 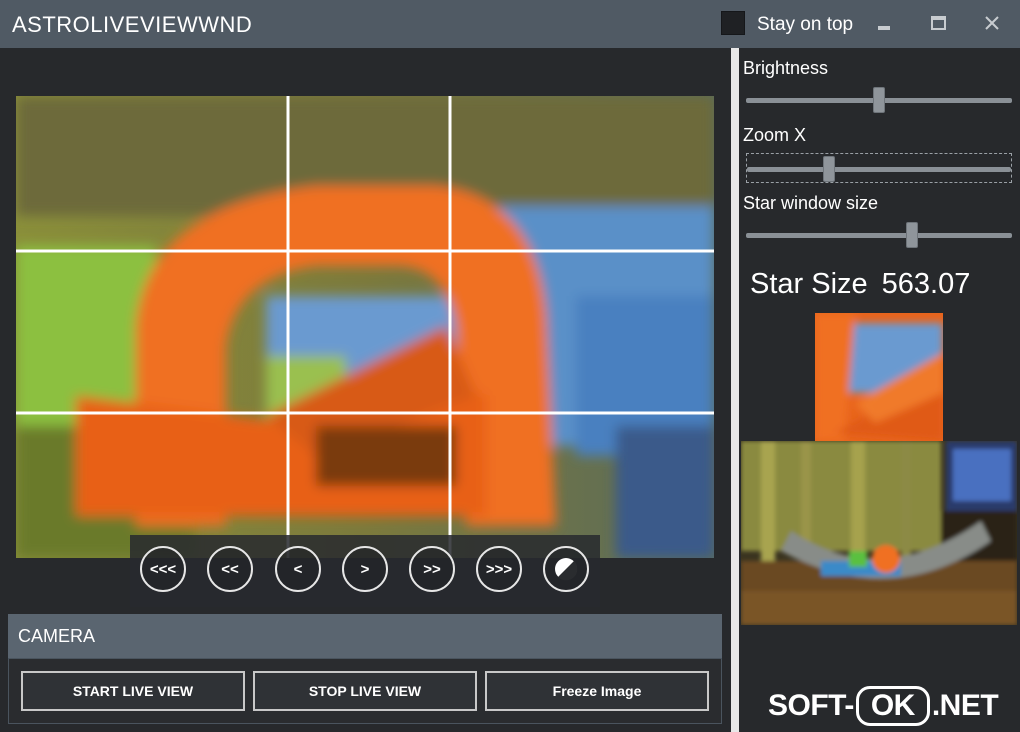 I want to click on star-size-readout: Star Size 563.07, so click(x=860, y=284).